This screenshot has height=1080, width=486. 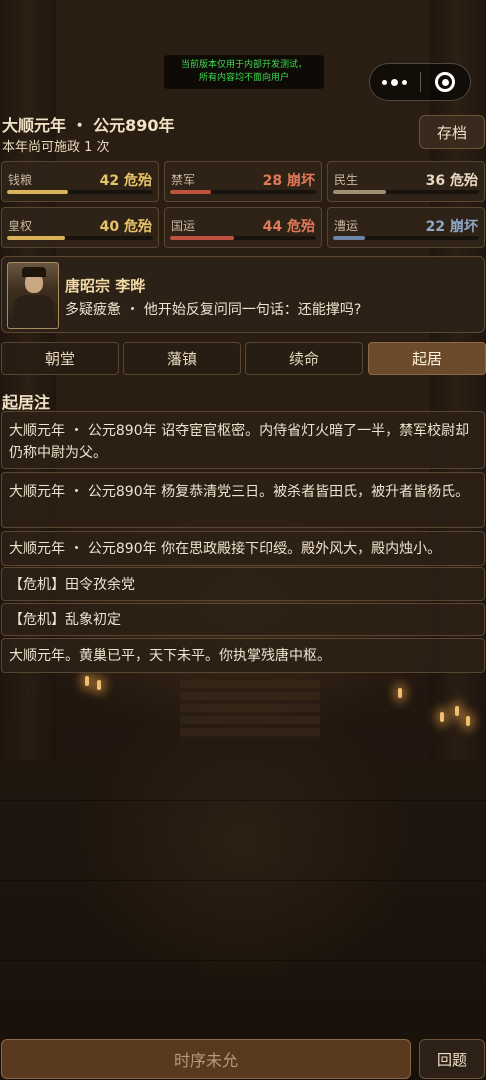 I want to click on dev-notice-line1: 当前版本仅用于内部开发测试，, so click(x=243, y=65).